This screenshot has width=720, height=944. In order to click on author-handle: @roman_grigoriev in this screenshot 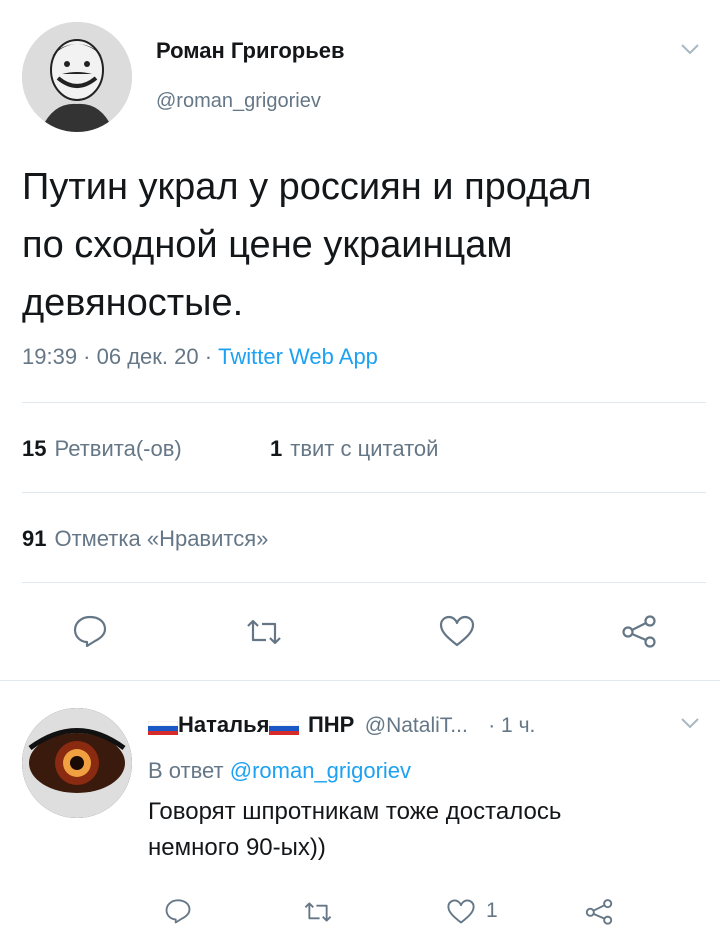, I will do `click(238, 101)`.